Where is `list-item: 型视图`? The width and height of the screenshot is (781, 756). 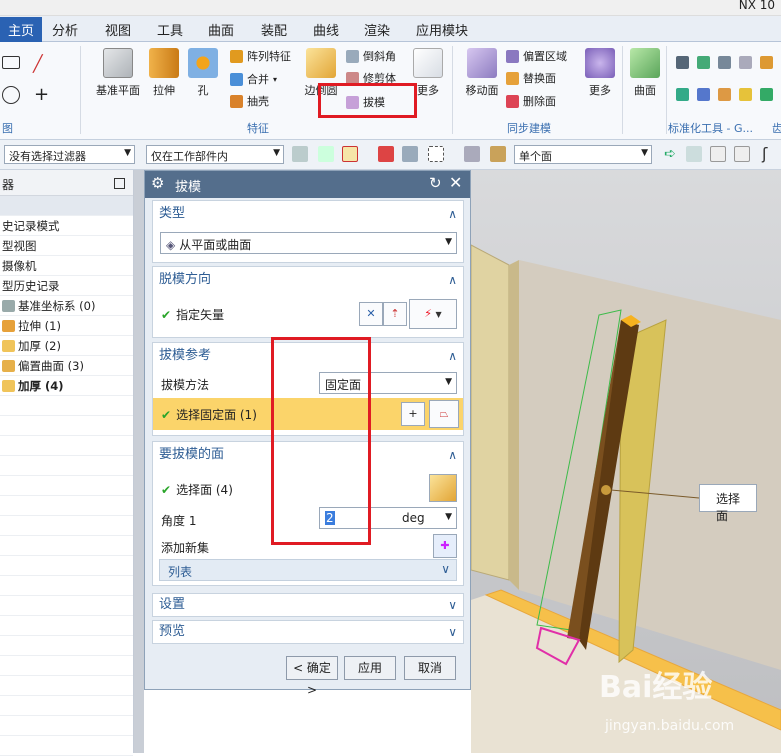 list-item: 型视图 is located at coordinates (66, 246).